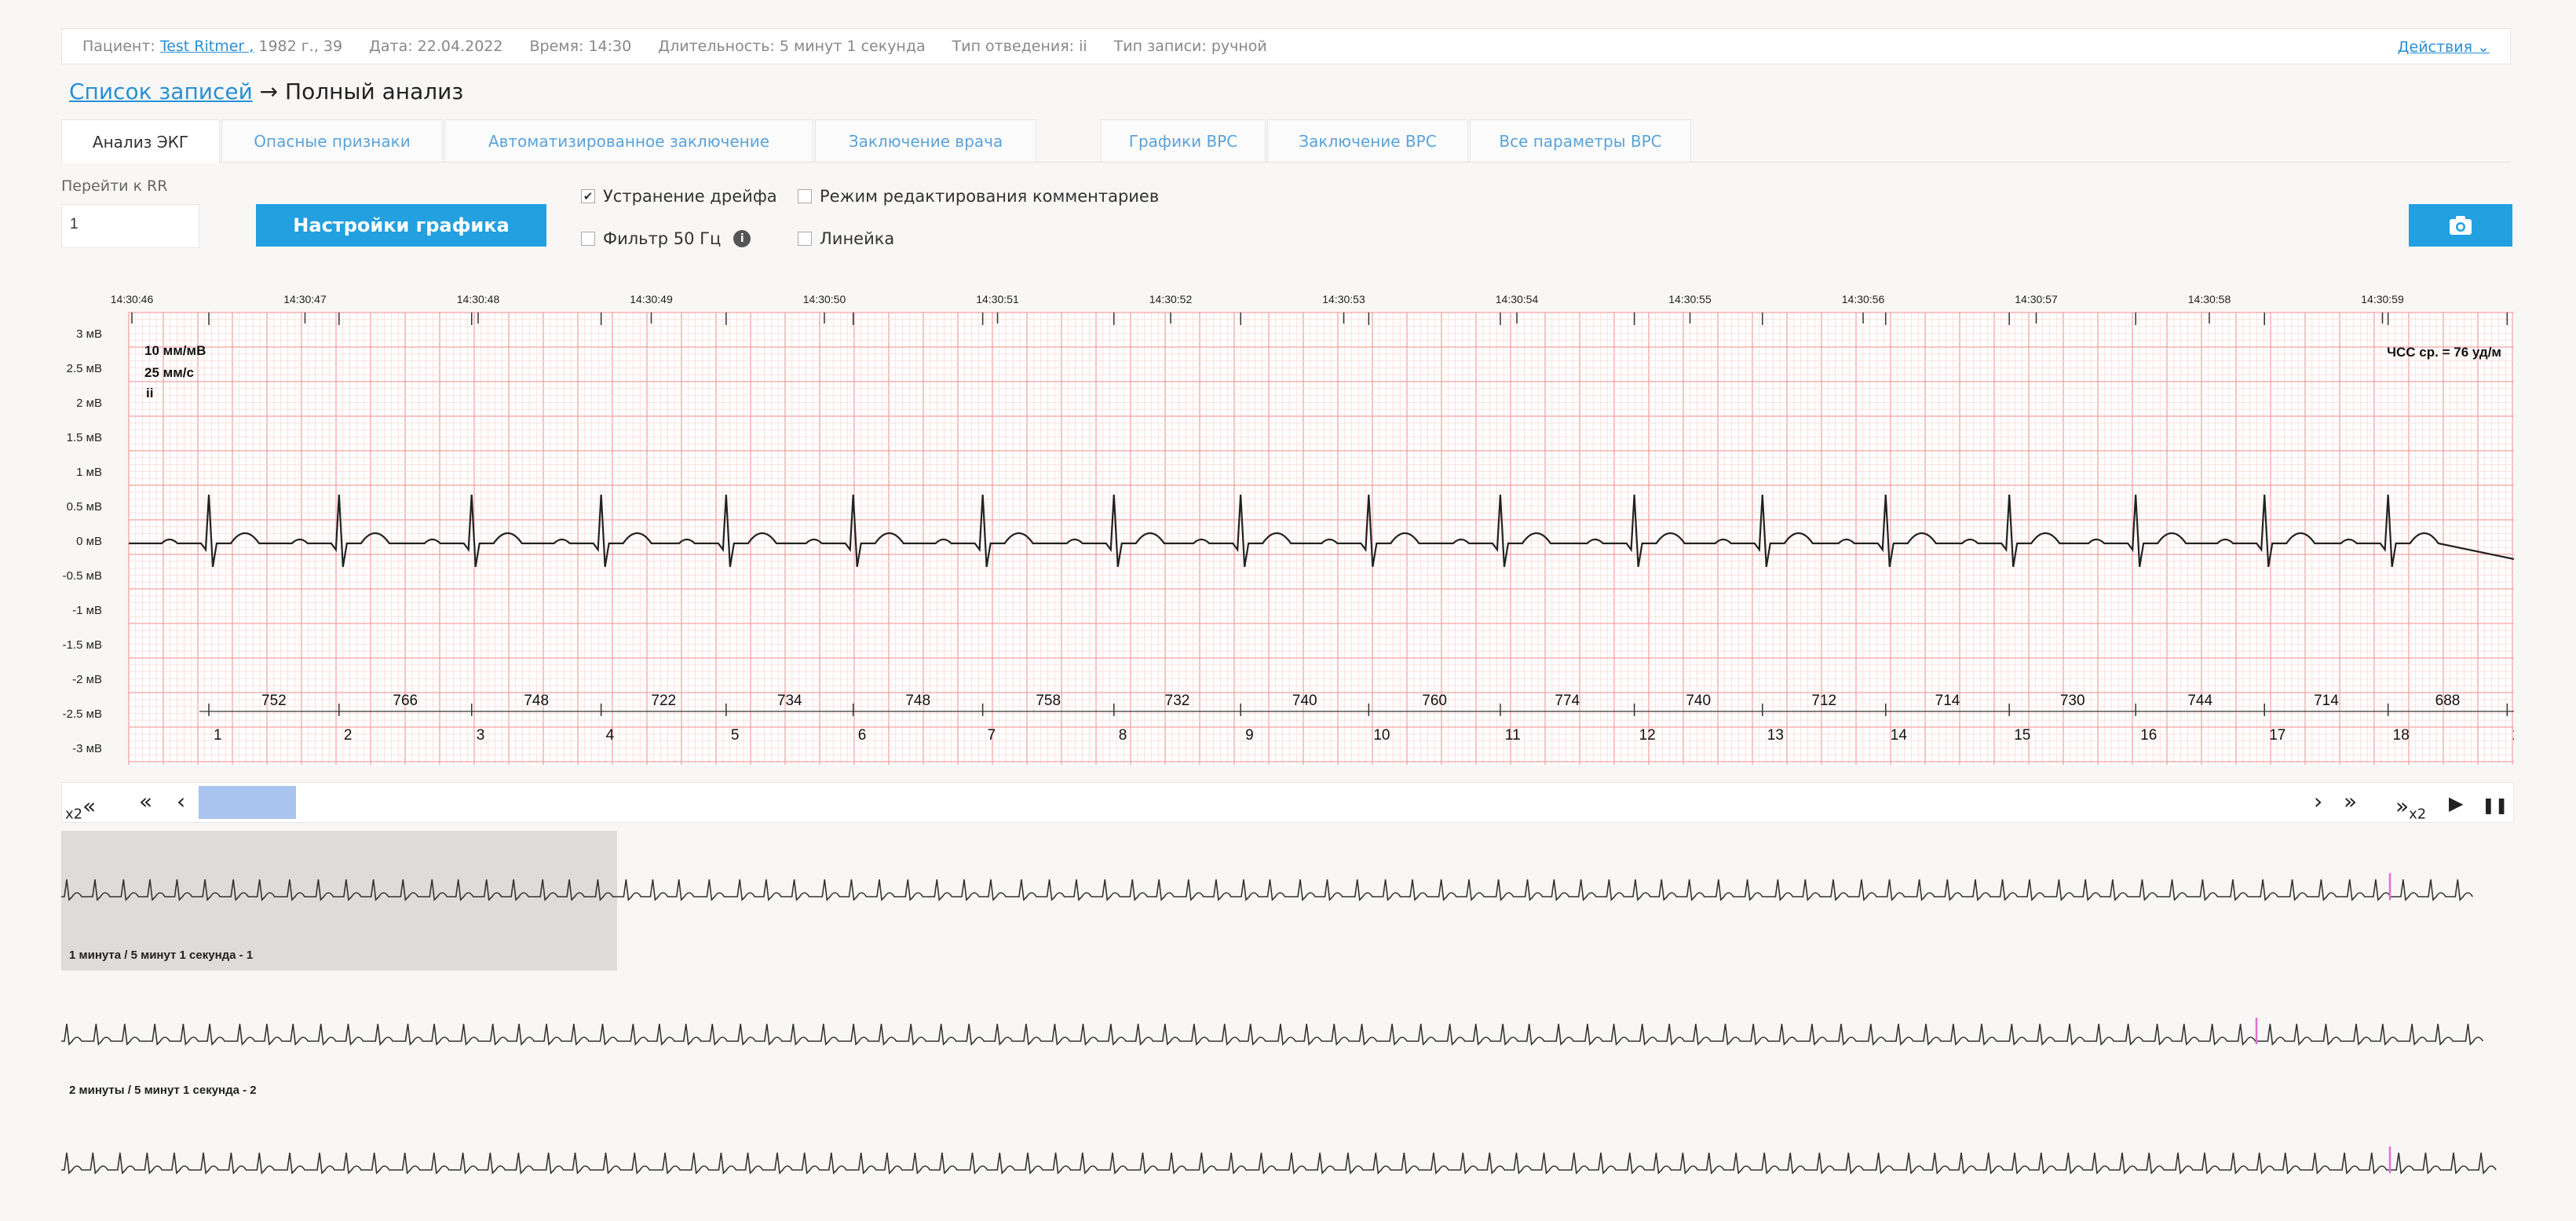 Image resolution: width=2576 pixels, height=1221 pixels. Describe the element at coordinates (1864, 299) in the screenshot. I see `time-tick-label: 14:30:56` at that location.